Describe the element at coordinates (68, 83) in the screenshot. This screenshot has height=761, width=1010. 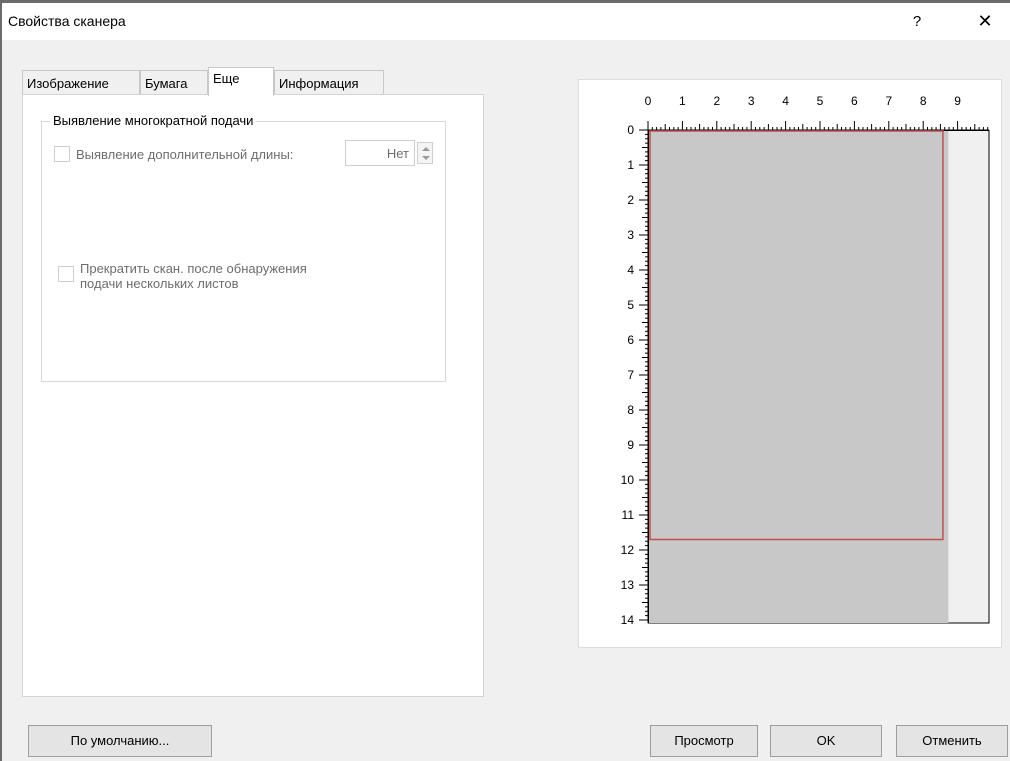
I see `tab-label: Изображение` at that location.